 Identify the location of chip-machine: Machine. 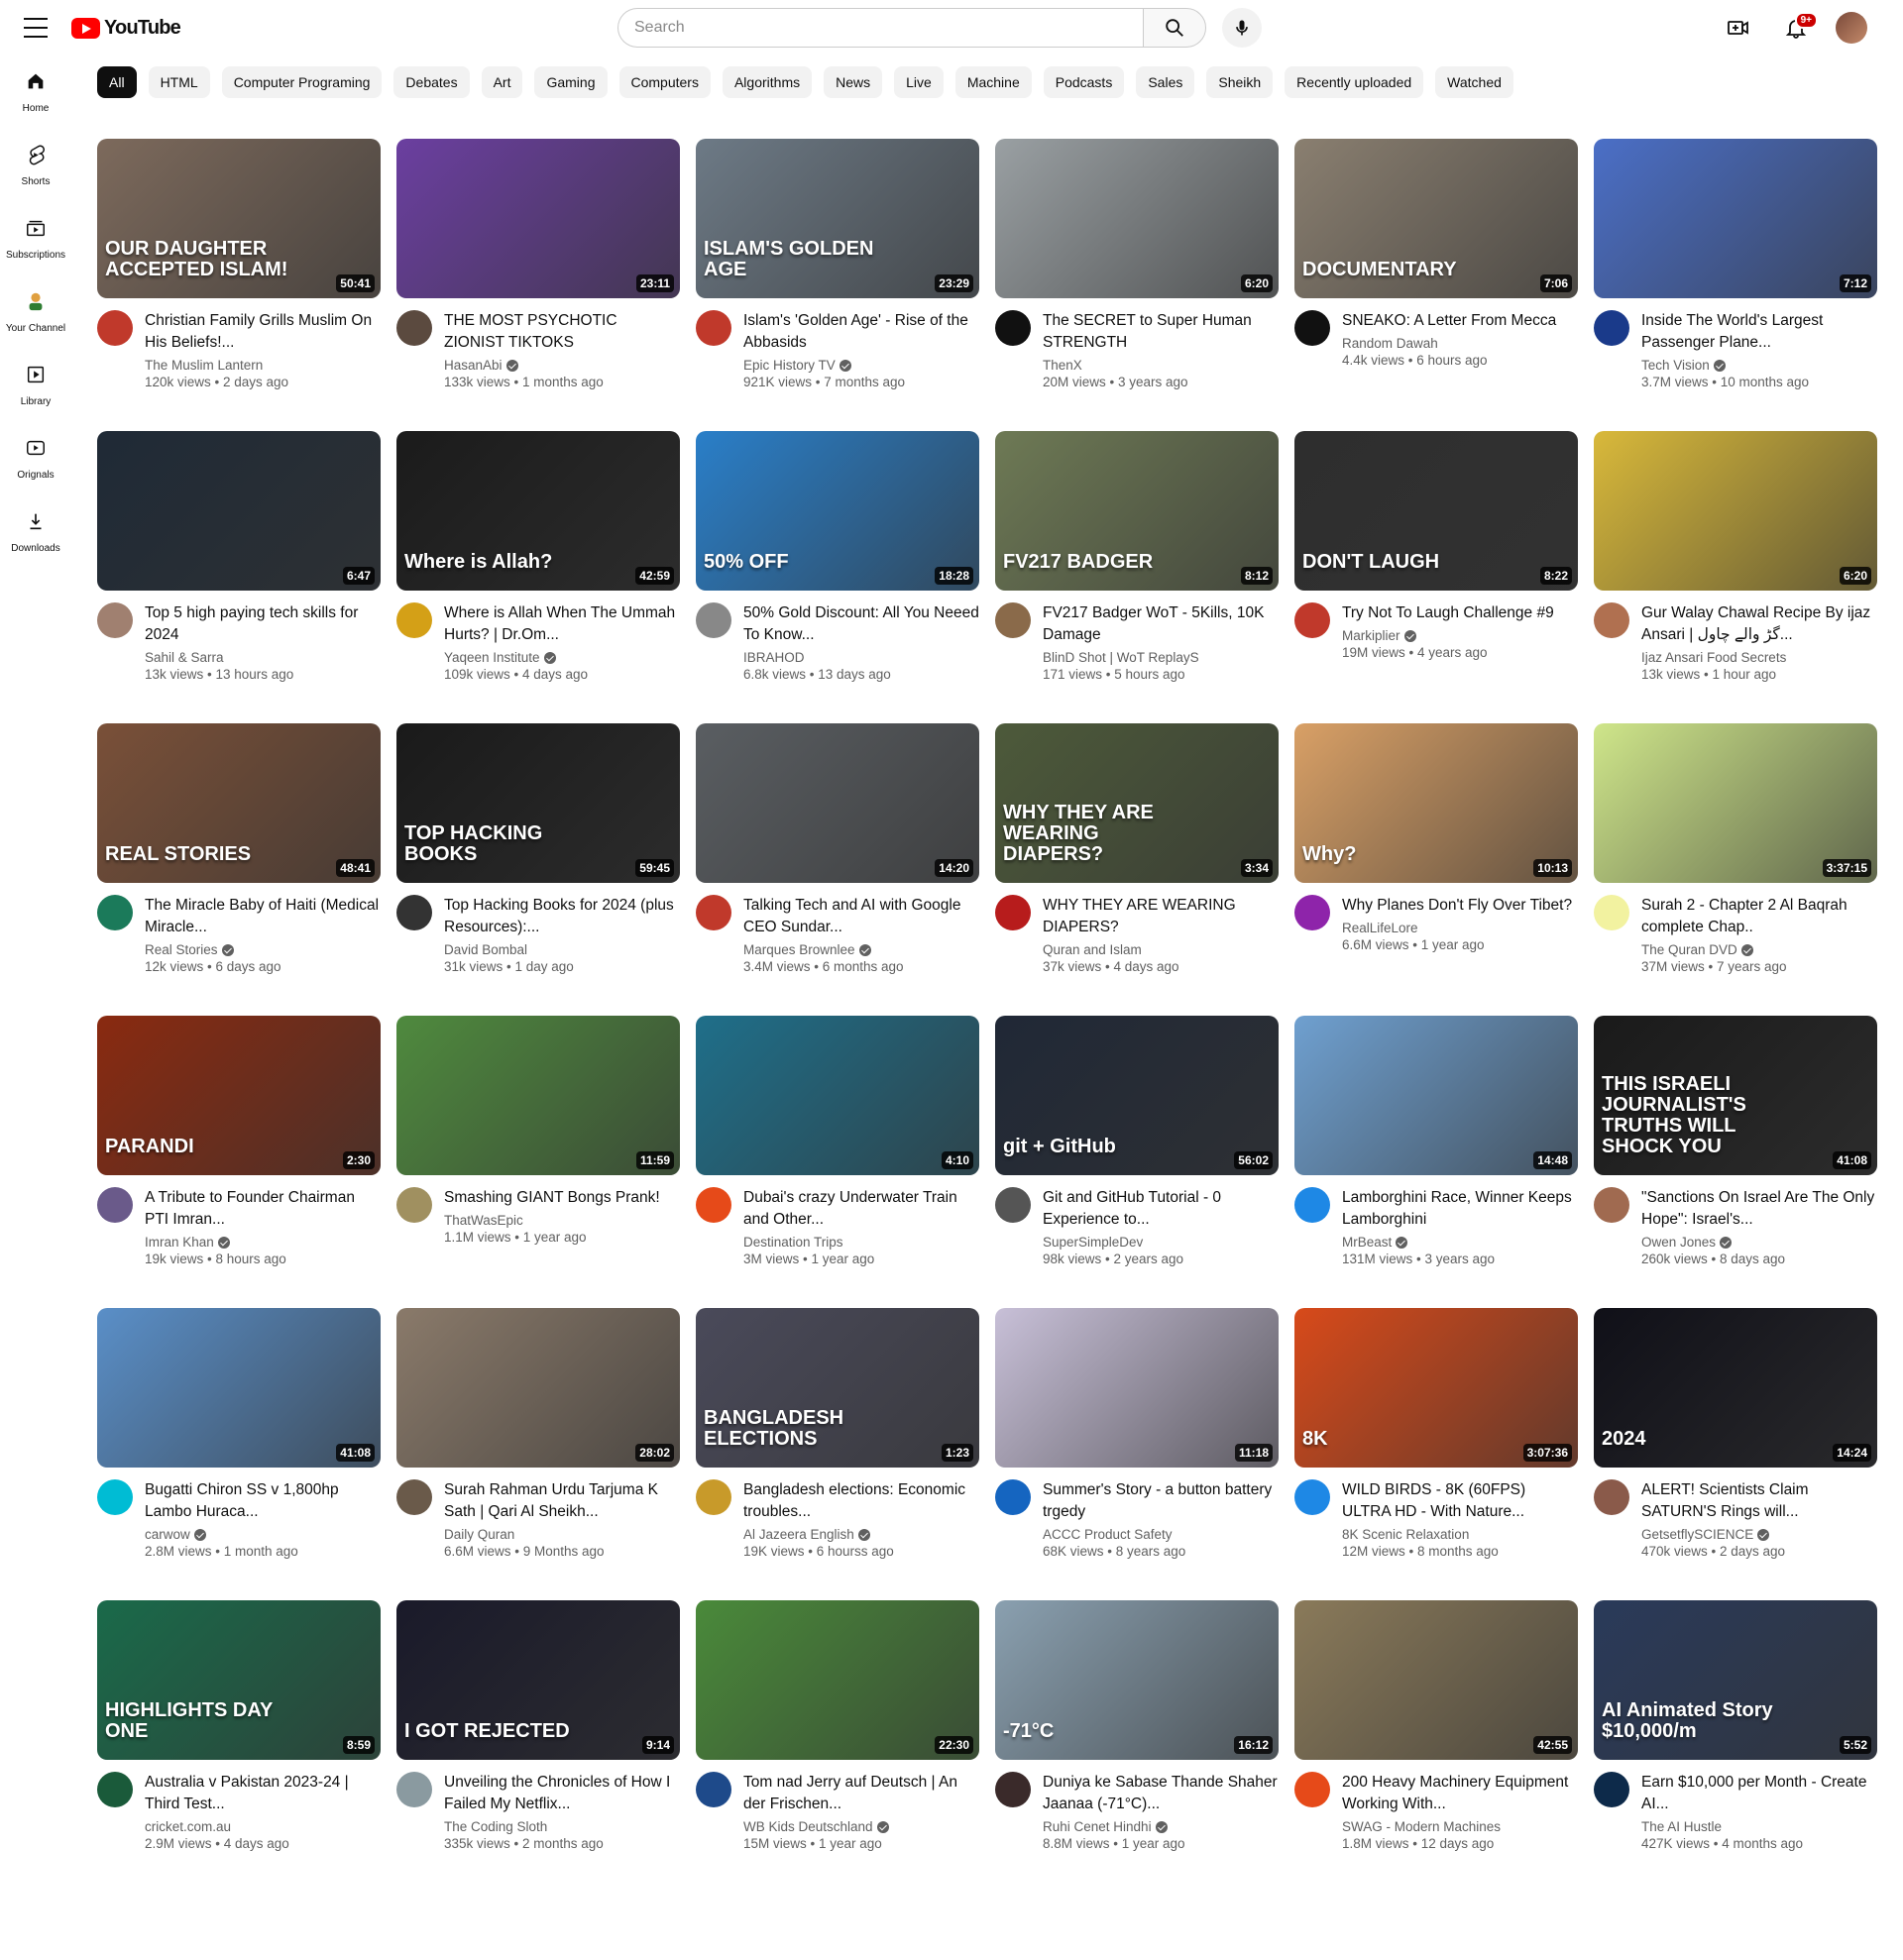
(993, 82).